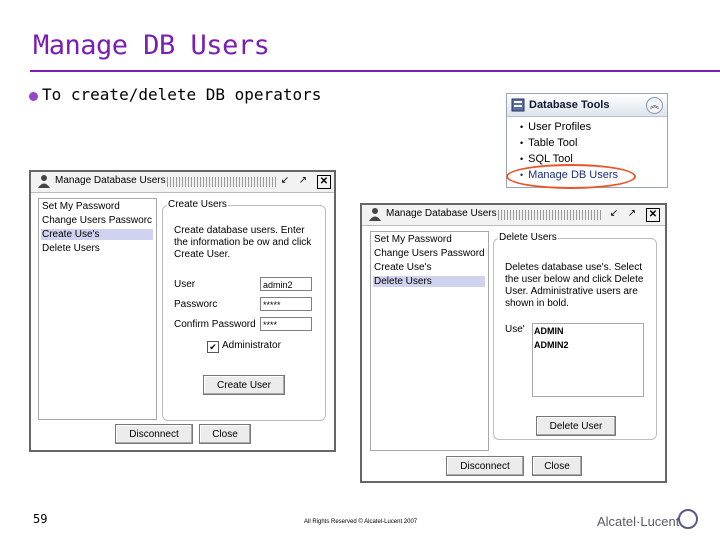 This screenshot has width=720, height=540. Describe the element at coordinates (213, 347) in the screenshot. I see `administrator-checkbox: ✔` at that location.